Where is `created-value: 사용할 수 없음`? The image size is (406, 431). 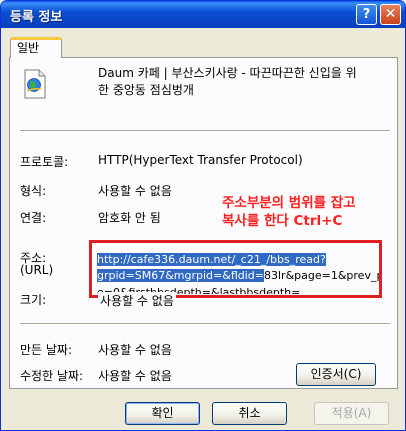 created-value: 사용할 수 없음 is located at coordinates (135, 350).